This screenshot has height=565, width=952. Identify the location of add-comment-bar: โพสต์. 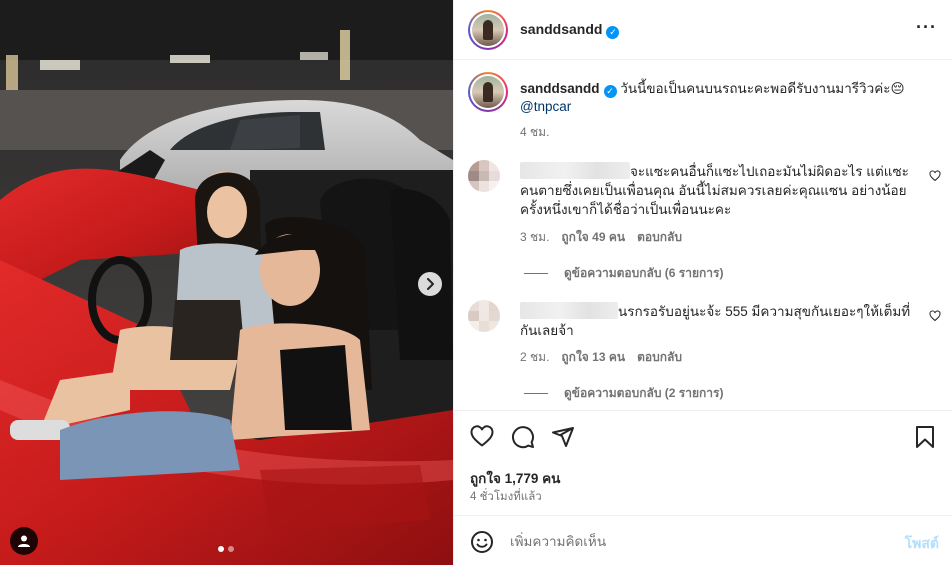
(703, 540).